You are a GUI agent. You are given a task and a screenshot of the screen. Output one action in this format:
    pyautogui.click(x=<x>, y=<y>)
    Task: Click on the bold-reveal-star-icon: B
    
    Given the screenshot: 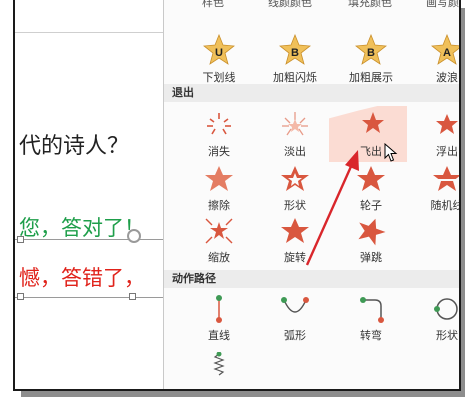 What is the action you would take?
    pyautogui.click(x=371, y=49)
    